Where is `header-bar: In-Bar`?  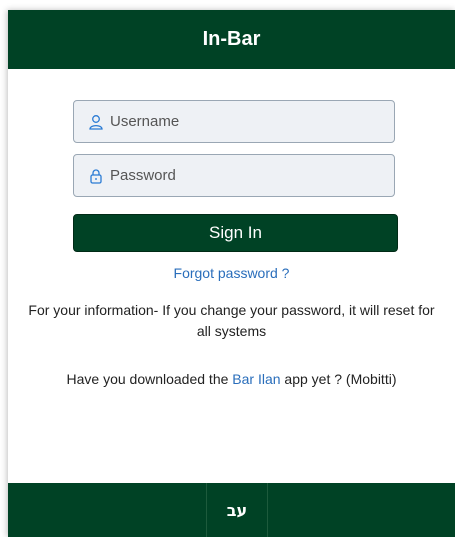 header-bar: In-Bar is located at coordinates (231, 39).